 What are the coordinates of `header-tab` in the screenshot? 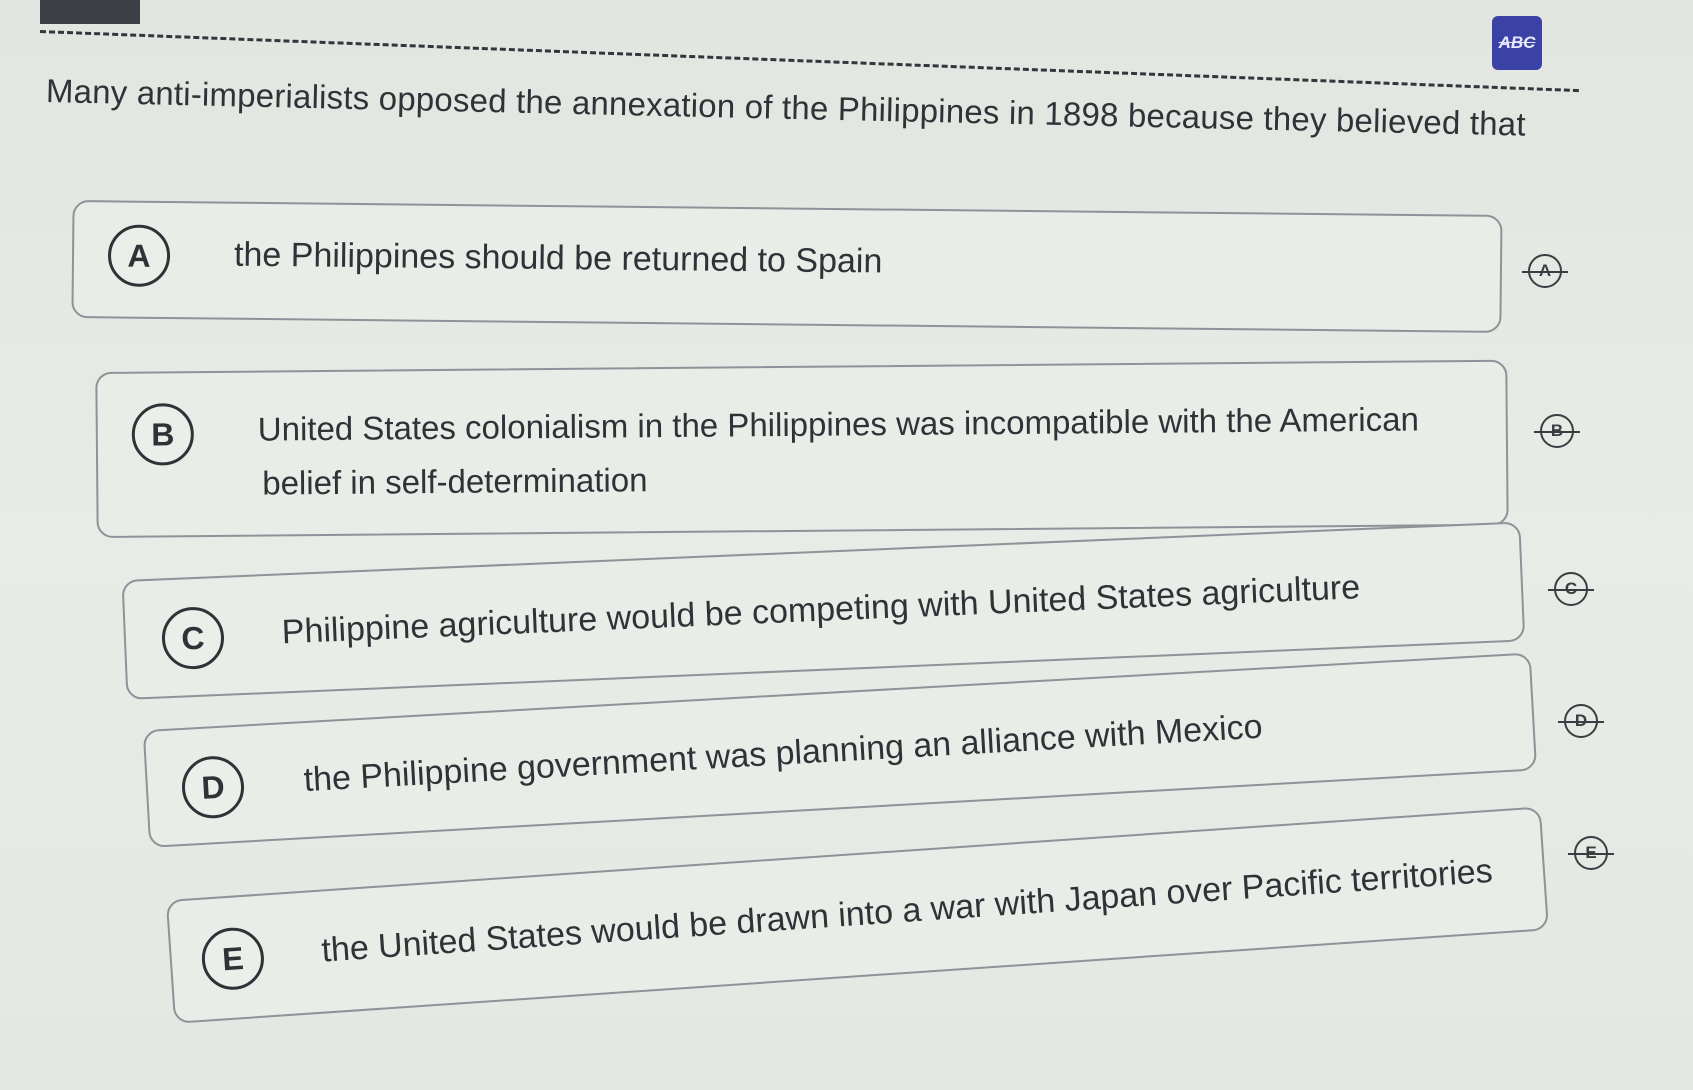 It's located at (90, 12).